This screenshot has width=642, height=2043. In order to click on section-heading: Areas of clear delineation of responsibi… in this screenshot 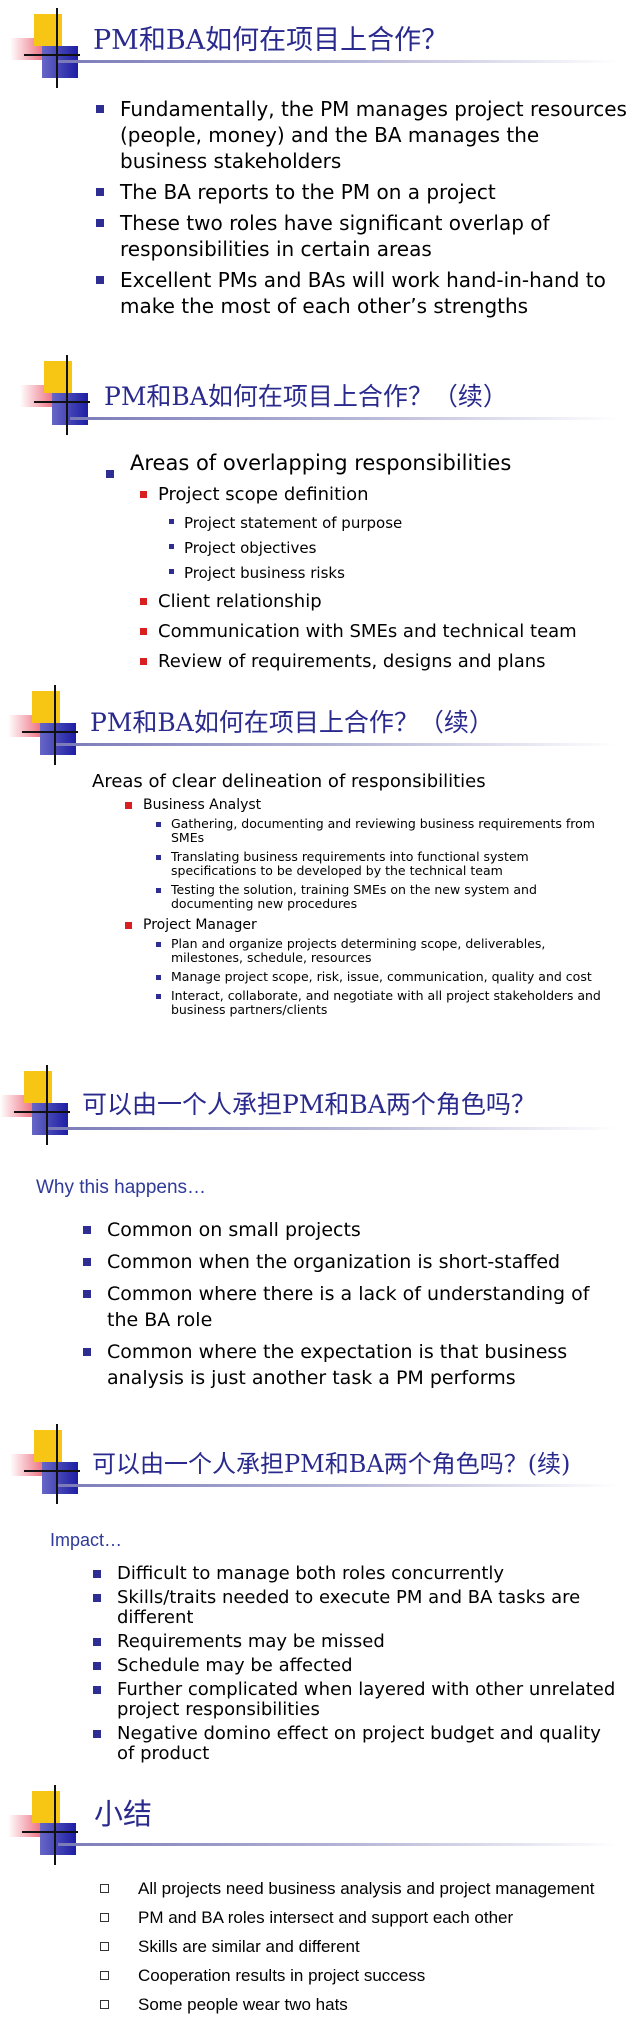, I will do `click(289, 781)`.